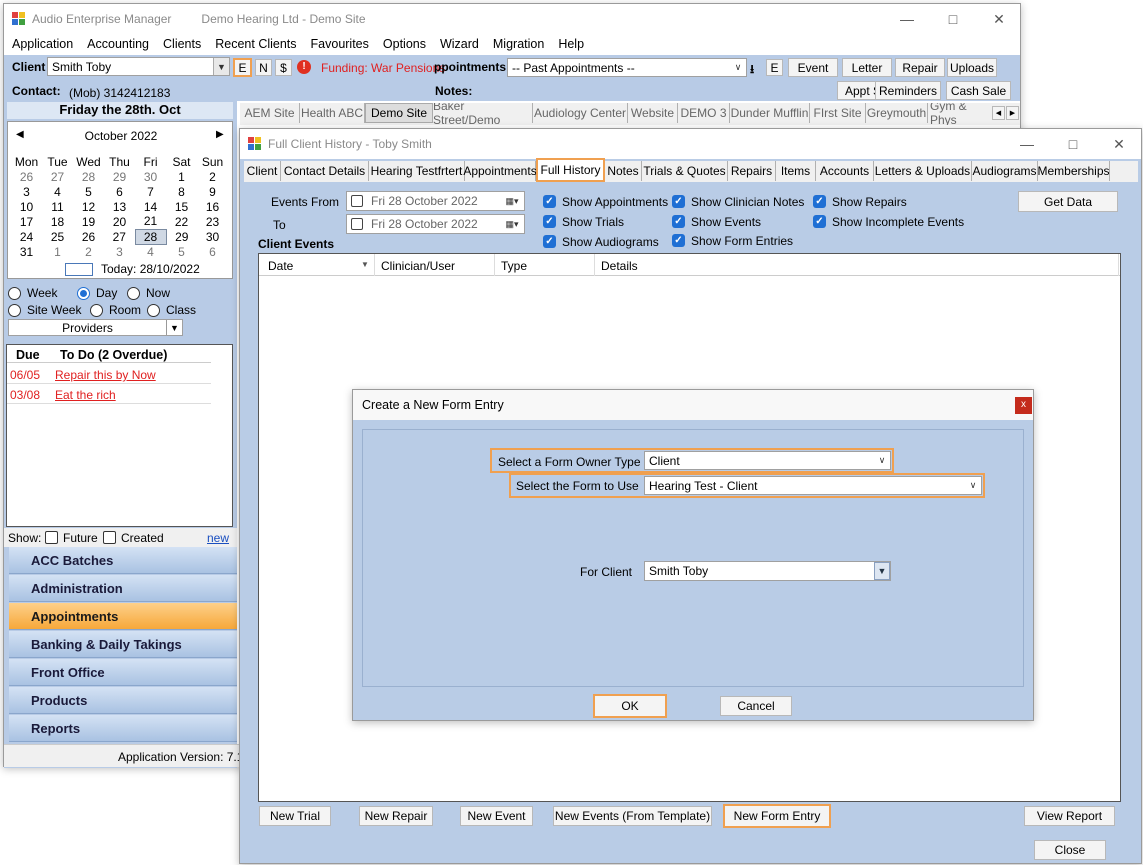 The height and width of the screenshot is (865, 1143). I want to click on site-tab: DEMO 3, so click(704, 113).